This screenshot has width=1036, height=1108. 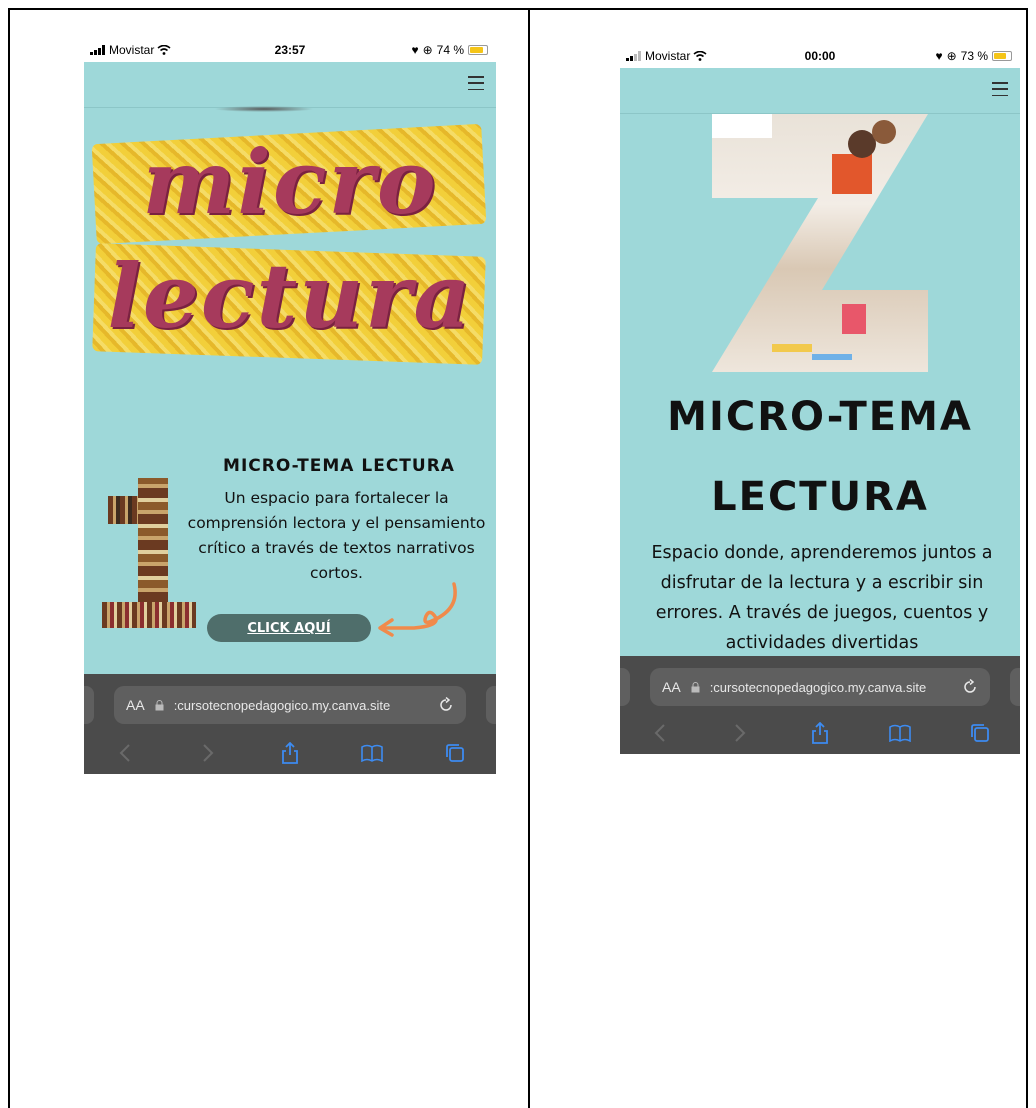 What do you see at coordinates (290, 182) in the screenshot?
I see `collage-title-micro: micro` at bounding box center [290, 182].